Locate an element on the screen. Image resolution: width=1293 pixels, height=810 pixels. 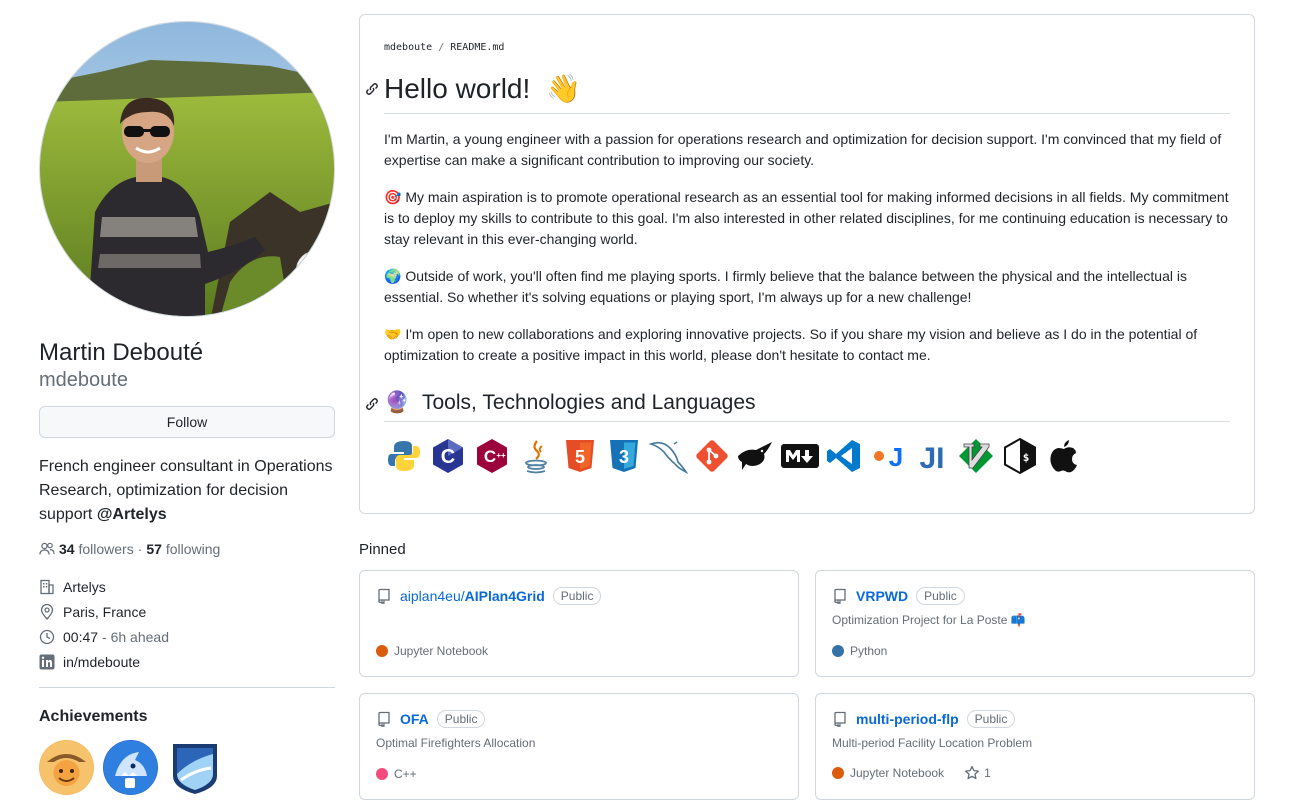
repo-meta: Python is located at coordinates (859, 651).